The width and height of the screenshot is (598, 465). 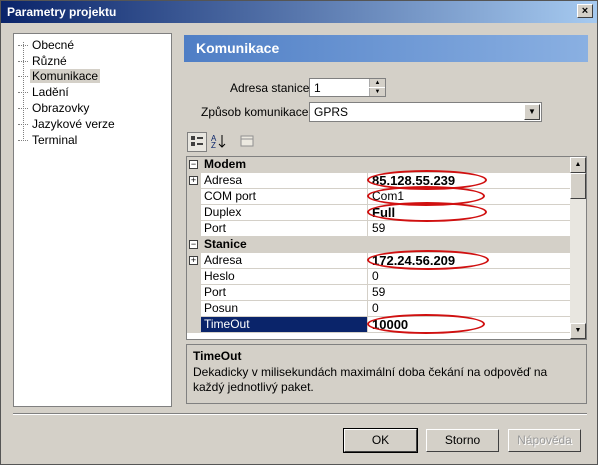 I want to click on alphabetical-icon: A Z, so click(x=219, y=142).